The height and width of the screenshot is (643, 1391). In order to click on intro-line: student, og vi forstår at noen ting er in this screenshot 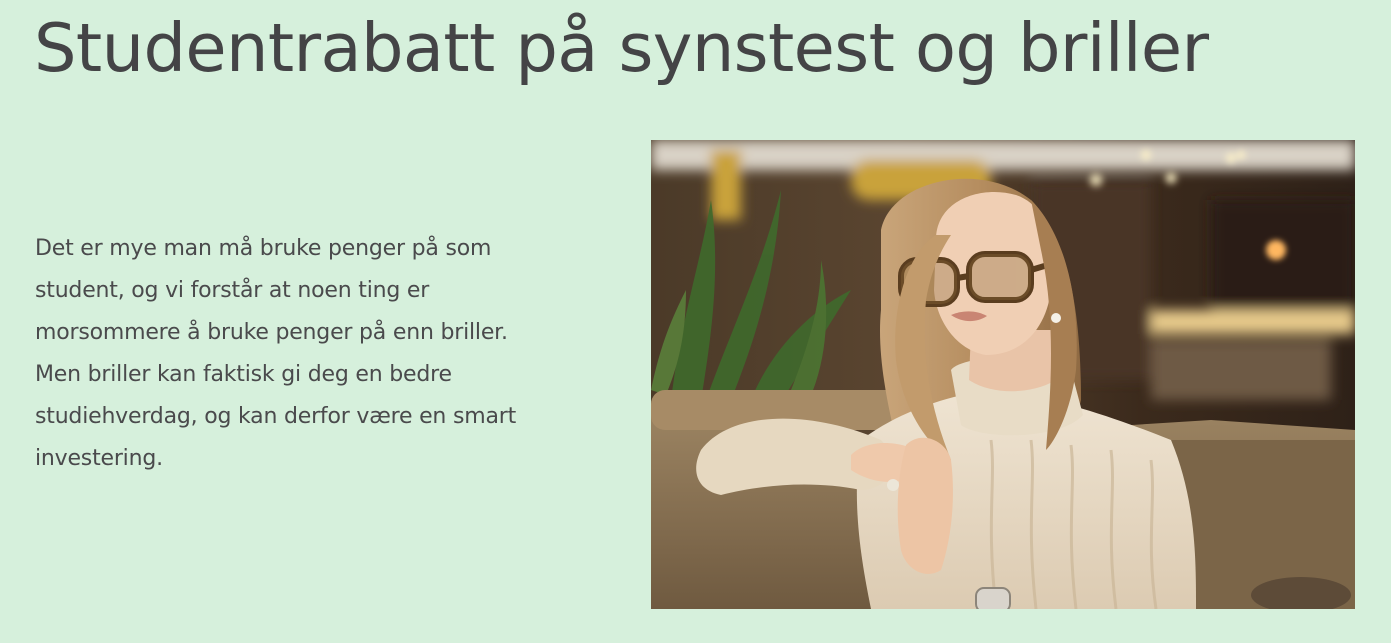, I will do `click(232, 290)`.